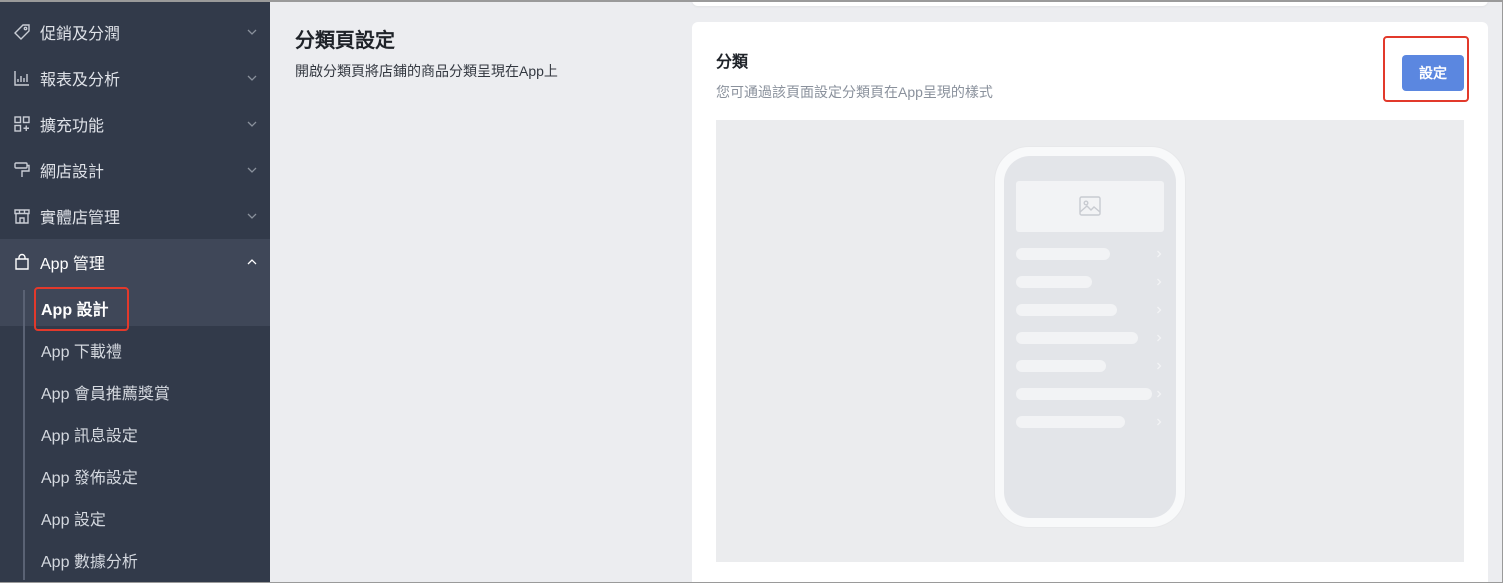  What do you see at coordinates (24, 435) in the screenshot?
I see `submenu-guide-line` at bounding box center [24, 435].